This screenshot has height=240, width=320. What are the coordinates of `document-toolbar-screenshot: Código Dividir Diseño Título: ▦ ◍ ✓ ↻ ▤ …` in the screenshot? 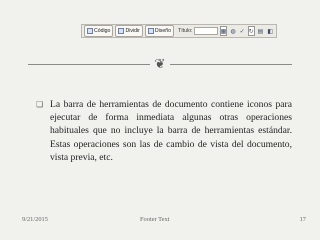 It's located at (179, 31).